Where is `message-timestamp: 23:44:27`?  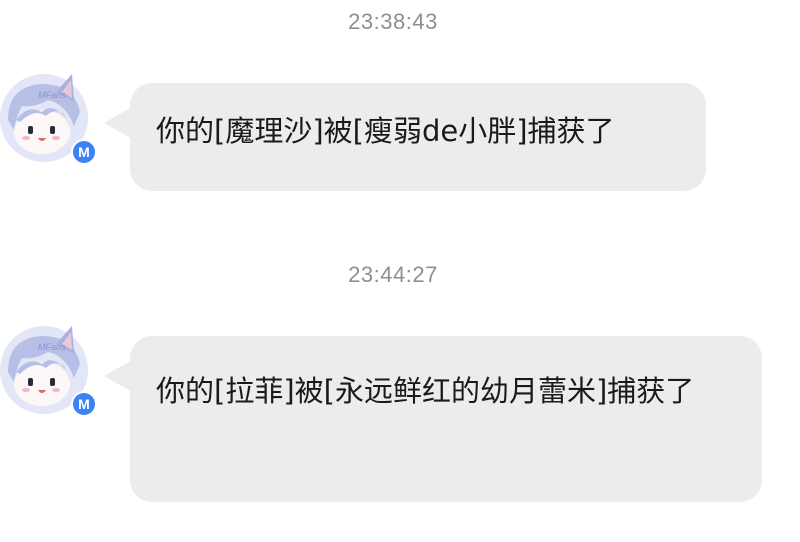
message-timestamp: 23:44:27 is located at coordinates (393, 274).